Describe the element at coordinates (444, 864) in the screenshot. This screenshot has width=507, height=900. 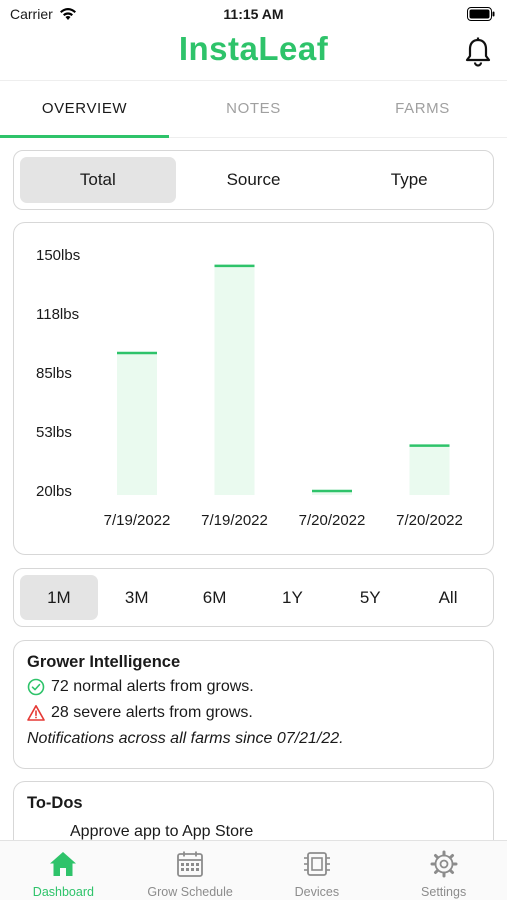
I see `gear-icon` at that location.